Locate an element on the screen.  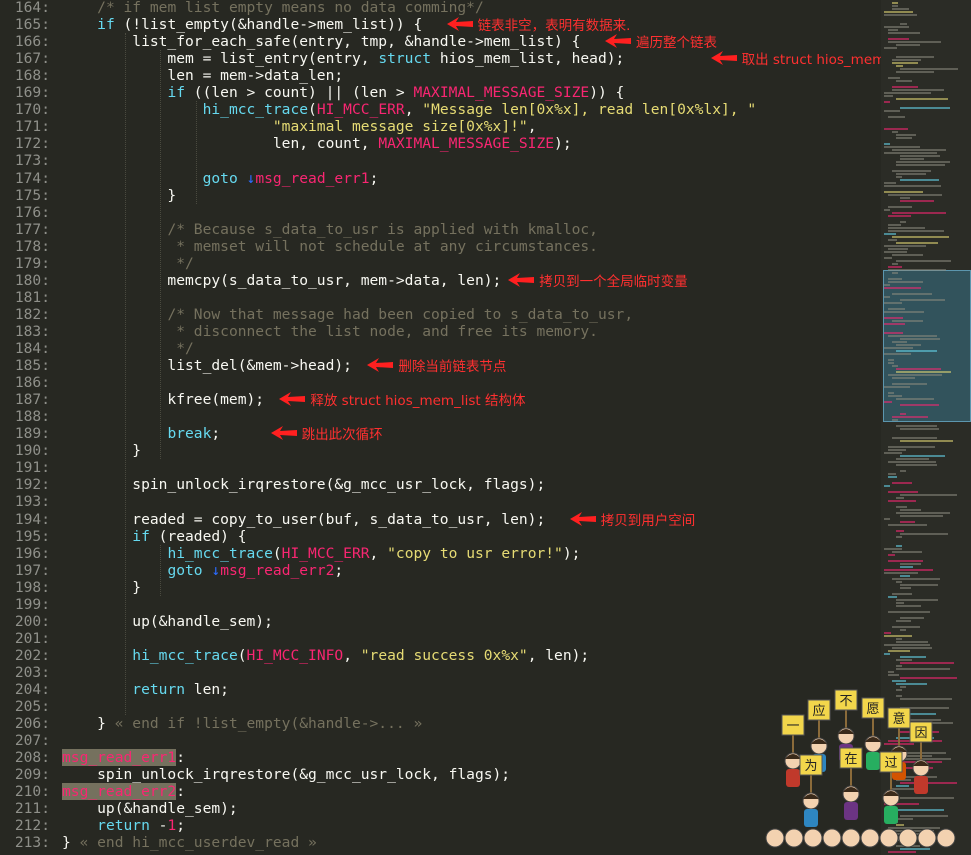
code-token: "copy to usr error!" is located at coordinates (475, 553).